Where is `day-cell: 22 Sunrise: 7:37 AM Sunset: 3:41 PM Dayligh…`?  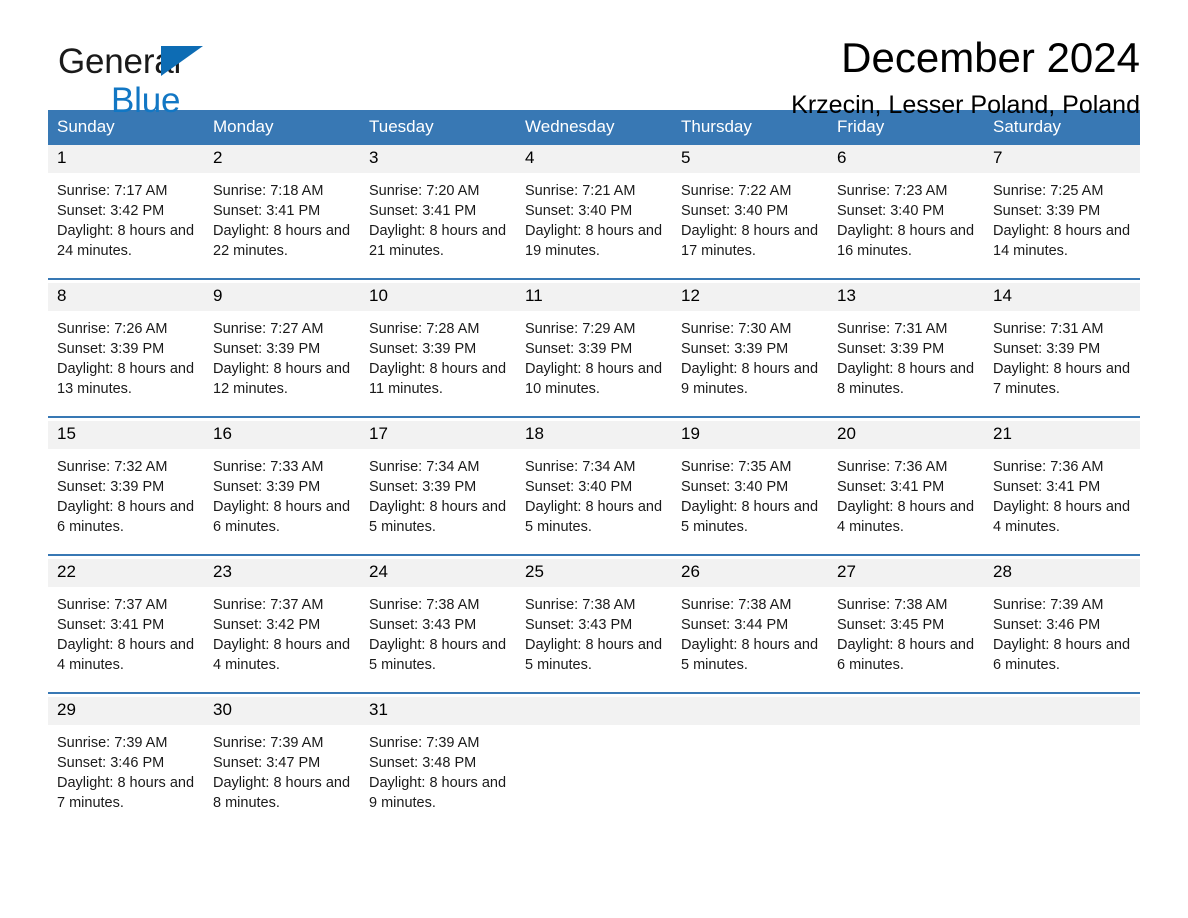
day-cell: 22 Sunrise: 7:37 AM Sunset: 3:41 PM Dayligh… is located at coordinates (126, 626).